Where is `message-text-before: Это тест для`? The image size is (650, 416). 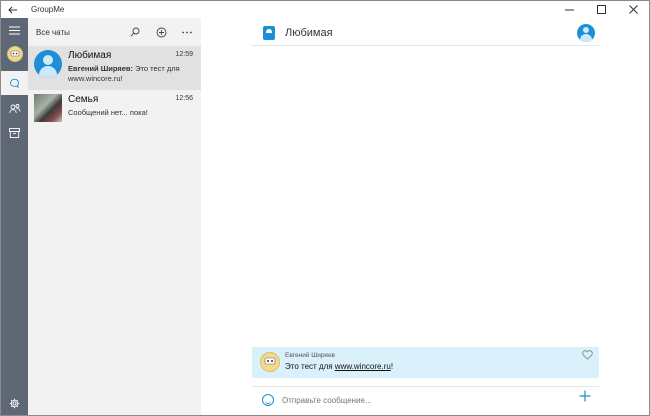 message-text-before: Это тест для is located at coordinates (310, 366).